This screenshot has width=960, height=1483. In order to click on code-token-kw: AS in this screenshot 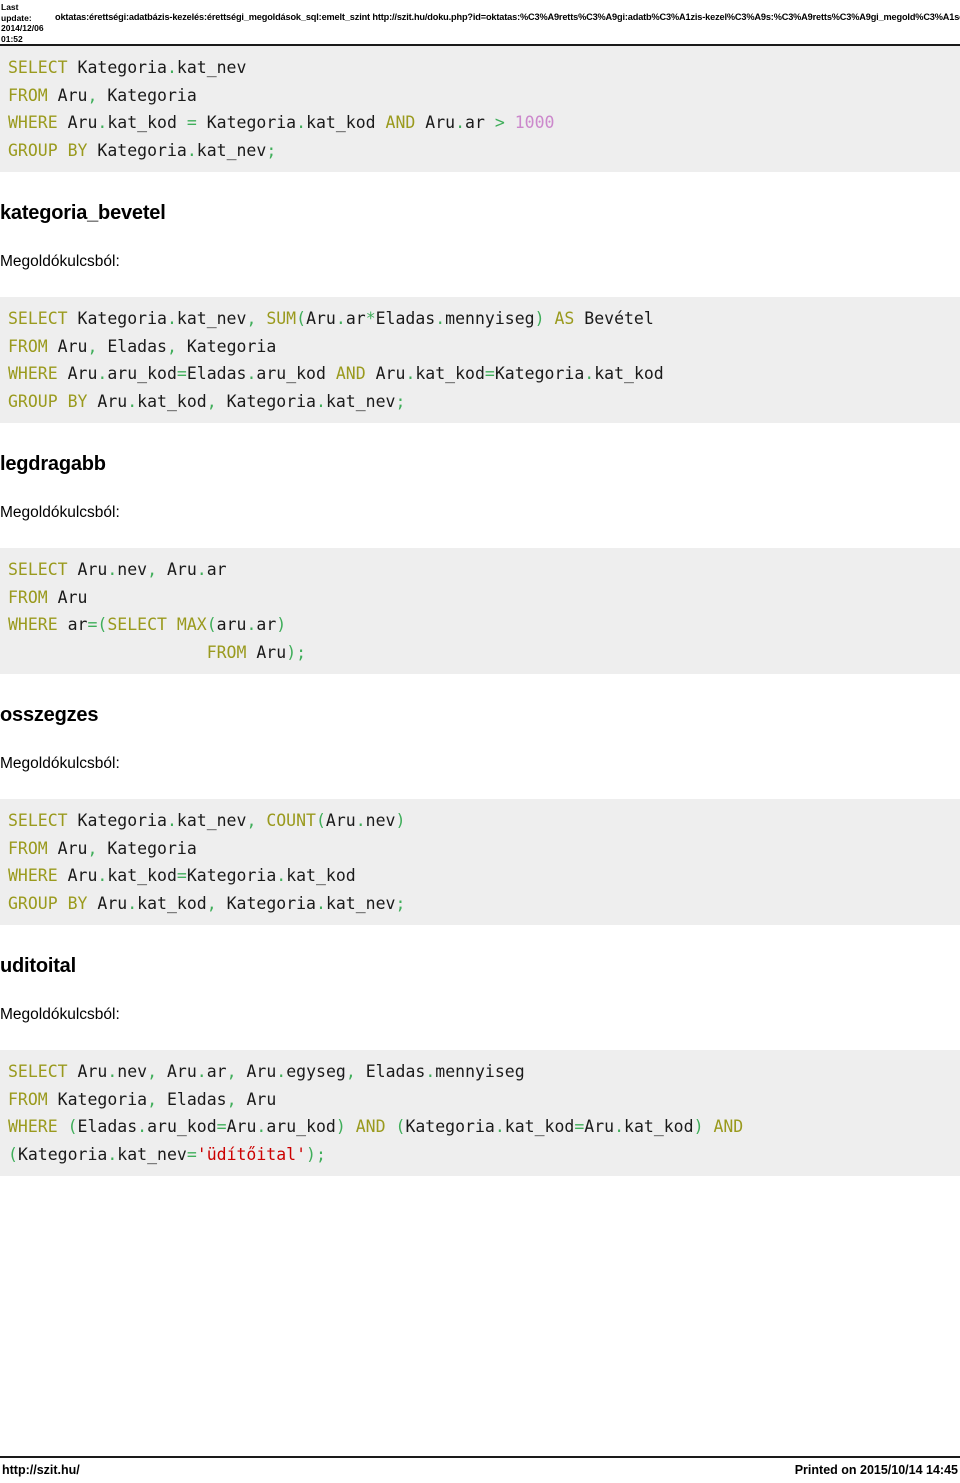, I will do `click(564, 318)`.